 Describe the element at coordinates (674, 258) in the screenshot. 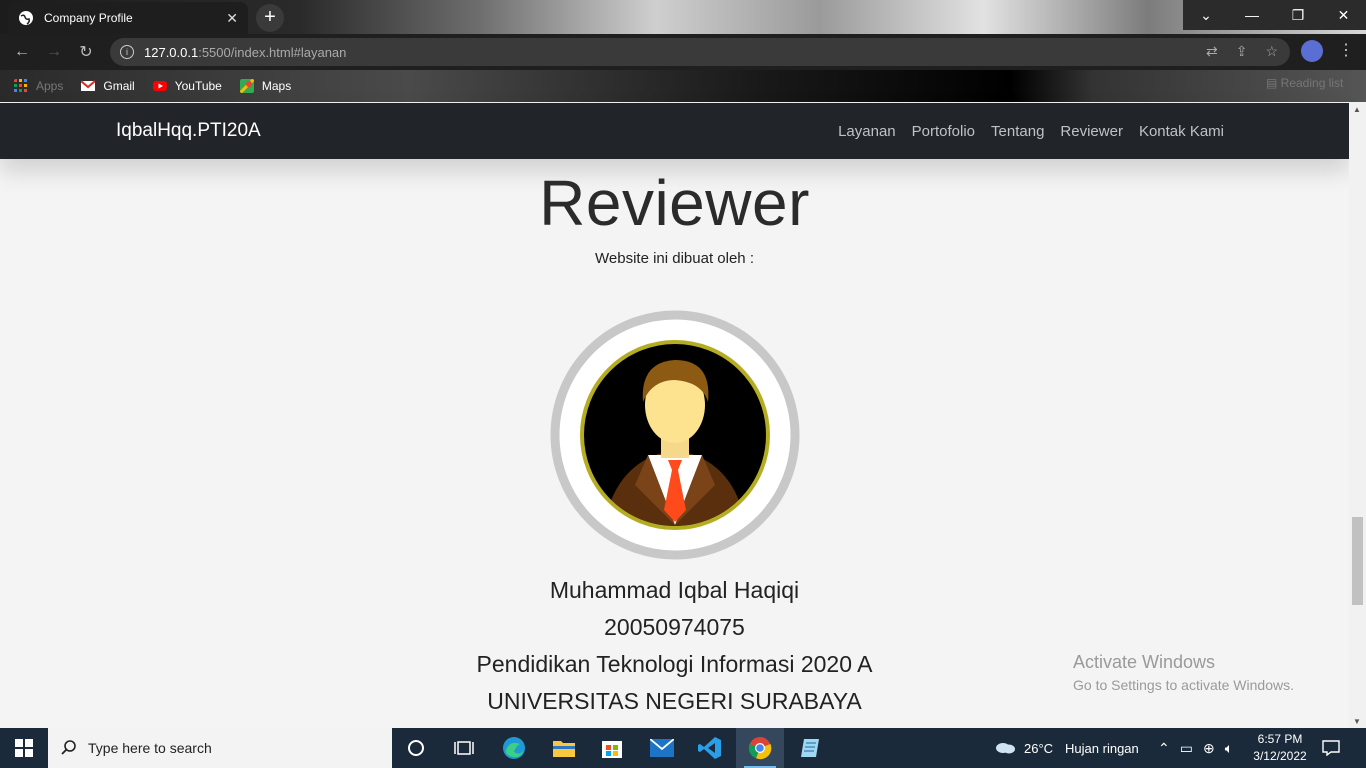

I see `section-subtitle: Website ini dibuat oleh :` at that location.